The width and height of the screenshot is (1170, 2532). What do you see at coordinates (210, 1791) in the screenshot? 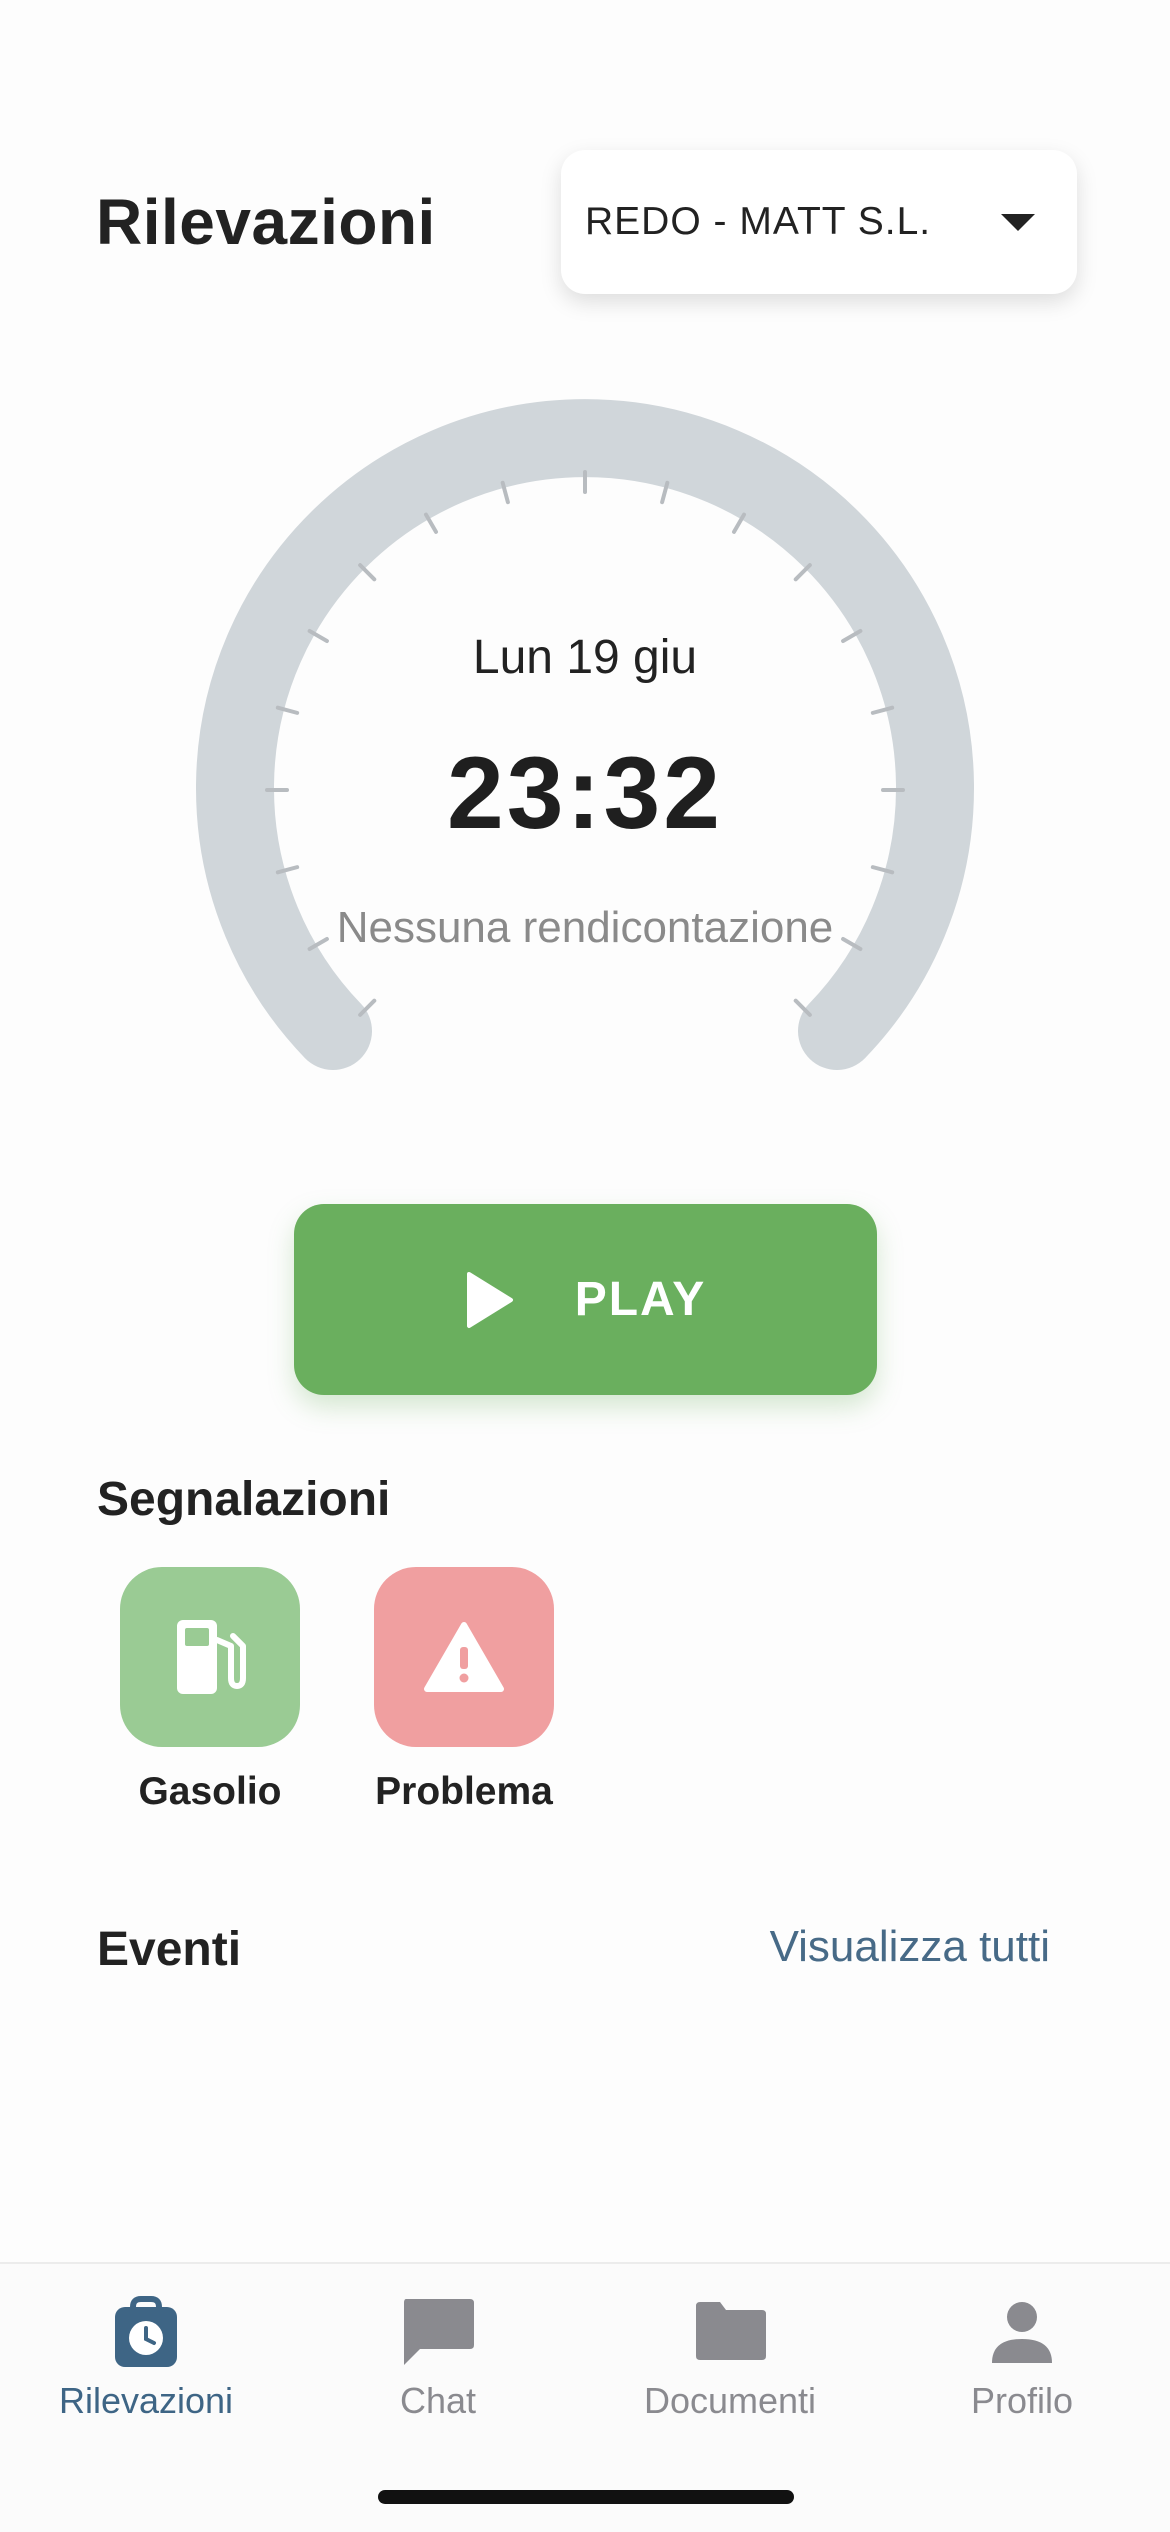
I see `report-fuel-label: Gasolio` at bounding box center [210, 1791].